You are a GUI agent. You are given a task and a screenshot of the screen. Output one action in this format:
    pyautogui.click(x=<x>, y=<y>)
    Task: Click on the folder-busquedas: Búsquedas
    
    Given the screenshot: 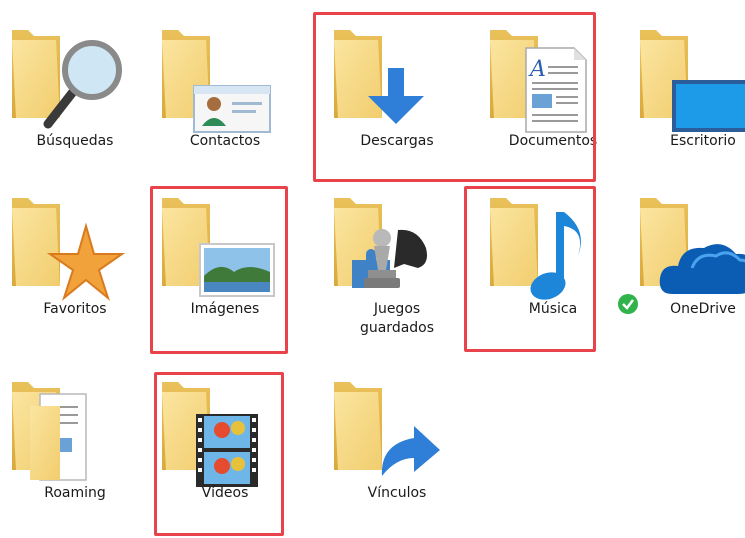 What is the action you would take?
    pyautogui.click(x=75, y=85)
    